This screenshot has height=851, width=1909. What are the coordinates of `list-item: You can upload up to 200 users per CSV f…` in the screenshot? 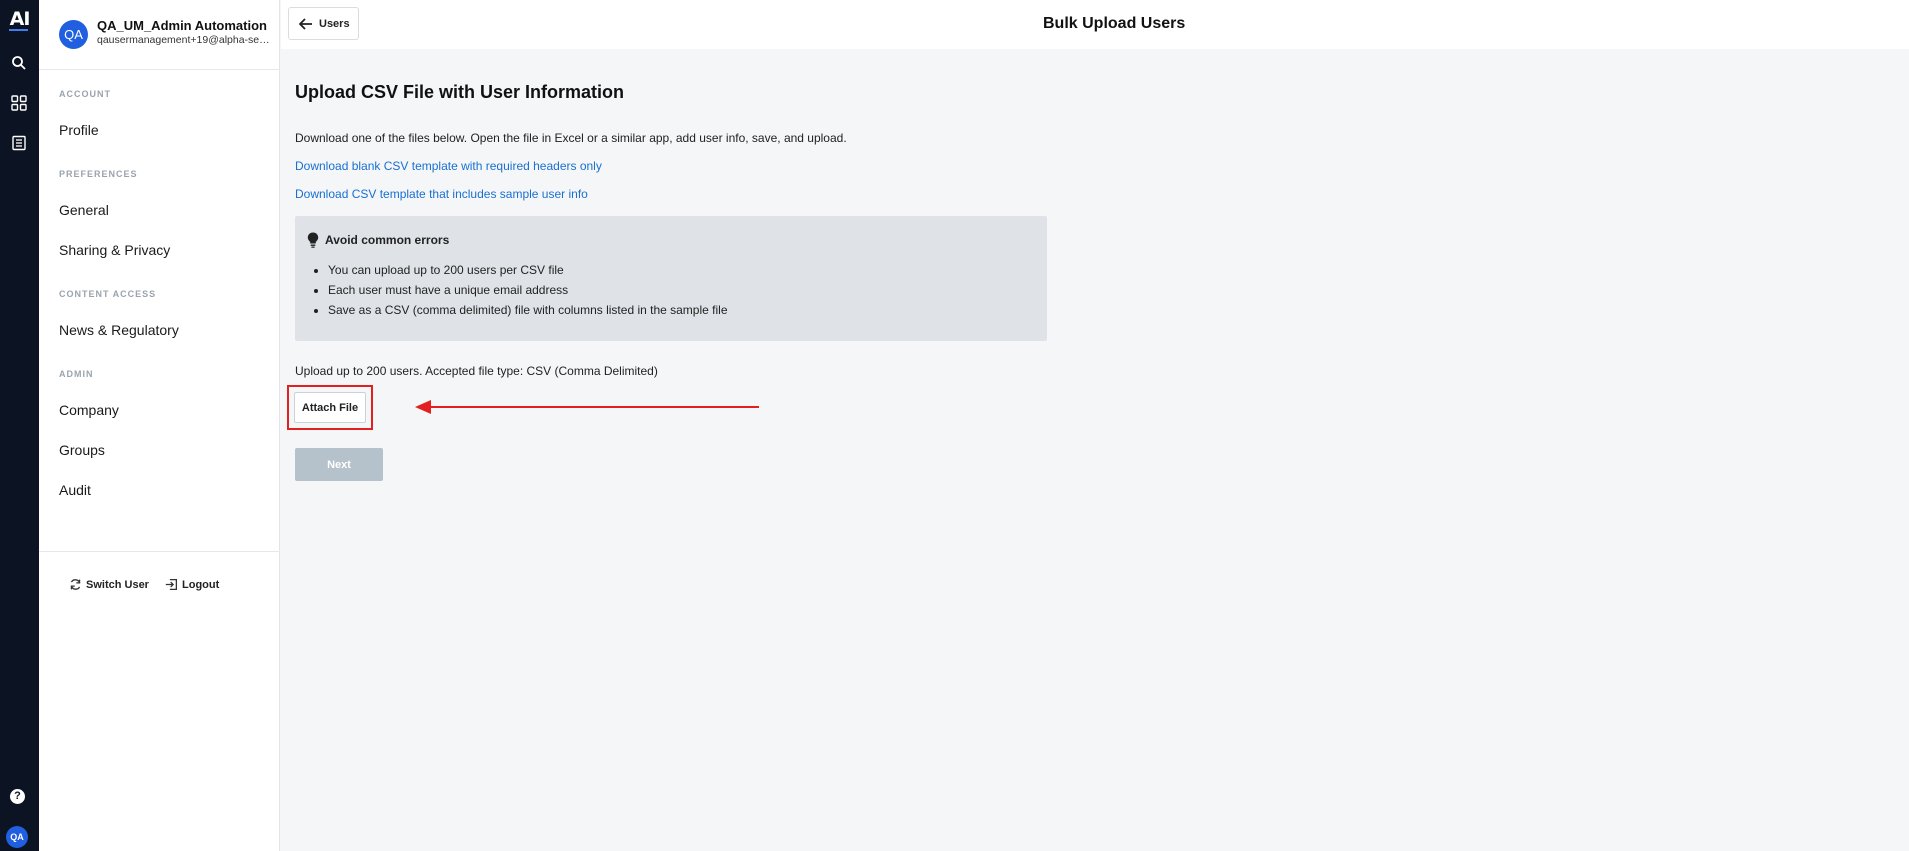 It's located at (528, 270).